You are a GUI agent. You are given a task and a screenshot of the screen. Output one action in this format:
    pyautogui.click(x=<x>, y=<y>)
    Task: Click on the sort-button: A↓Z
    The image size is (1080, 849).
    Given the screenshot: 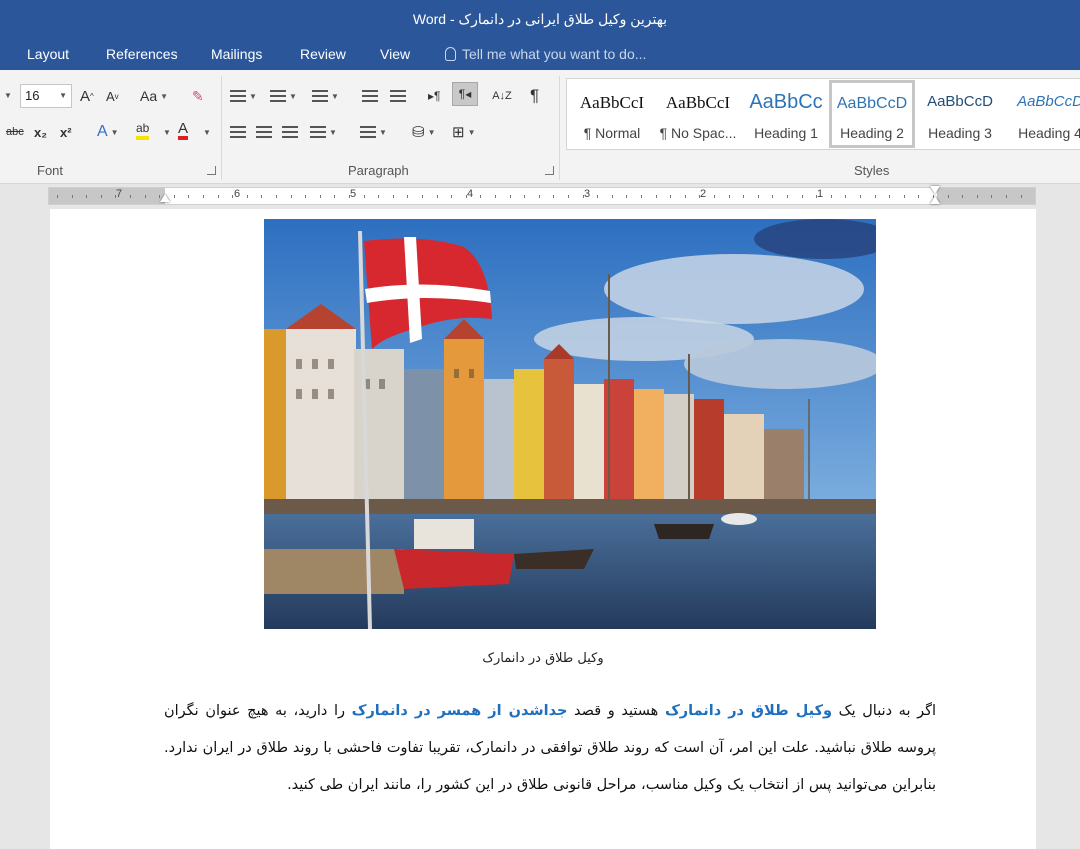 What is the action you would take?
    pyautogui.click(x=502, y=96)
    